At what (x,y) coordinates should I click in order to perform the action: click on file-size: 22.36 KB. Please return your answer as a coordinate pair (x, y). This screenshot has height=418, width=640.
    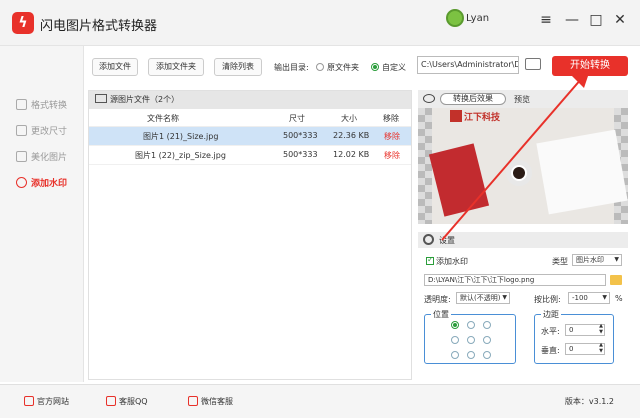
    Looking at the image, I should click on (351, 135).